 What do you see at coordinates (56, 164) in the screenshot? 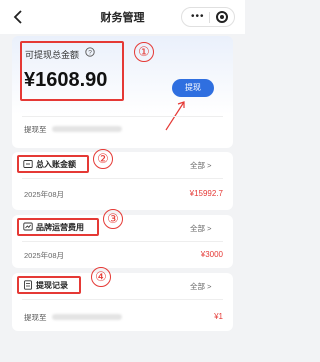
I see `total-account-title: 总入账金额` at bounding box center [56, 164].